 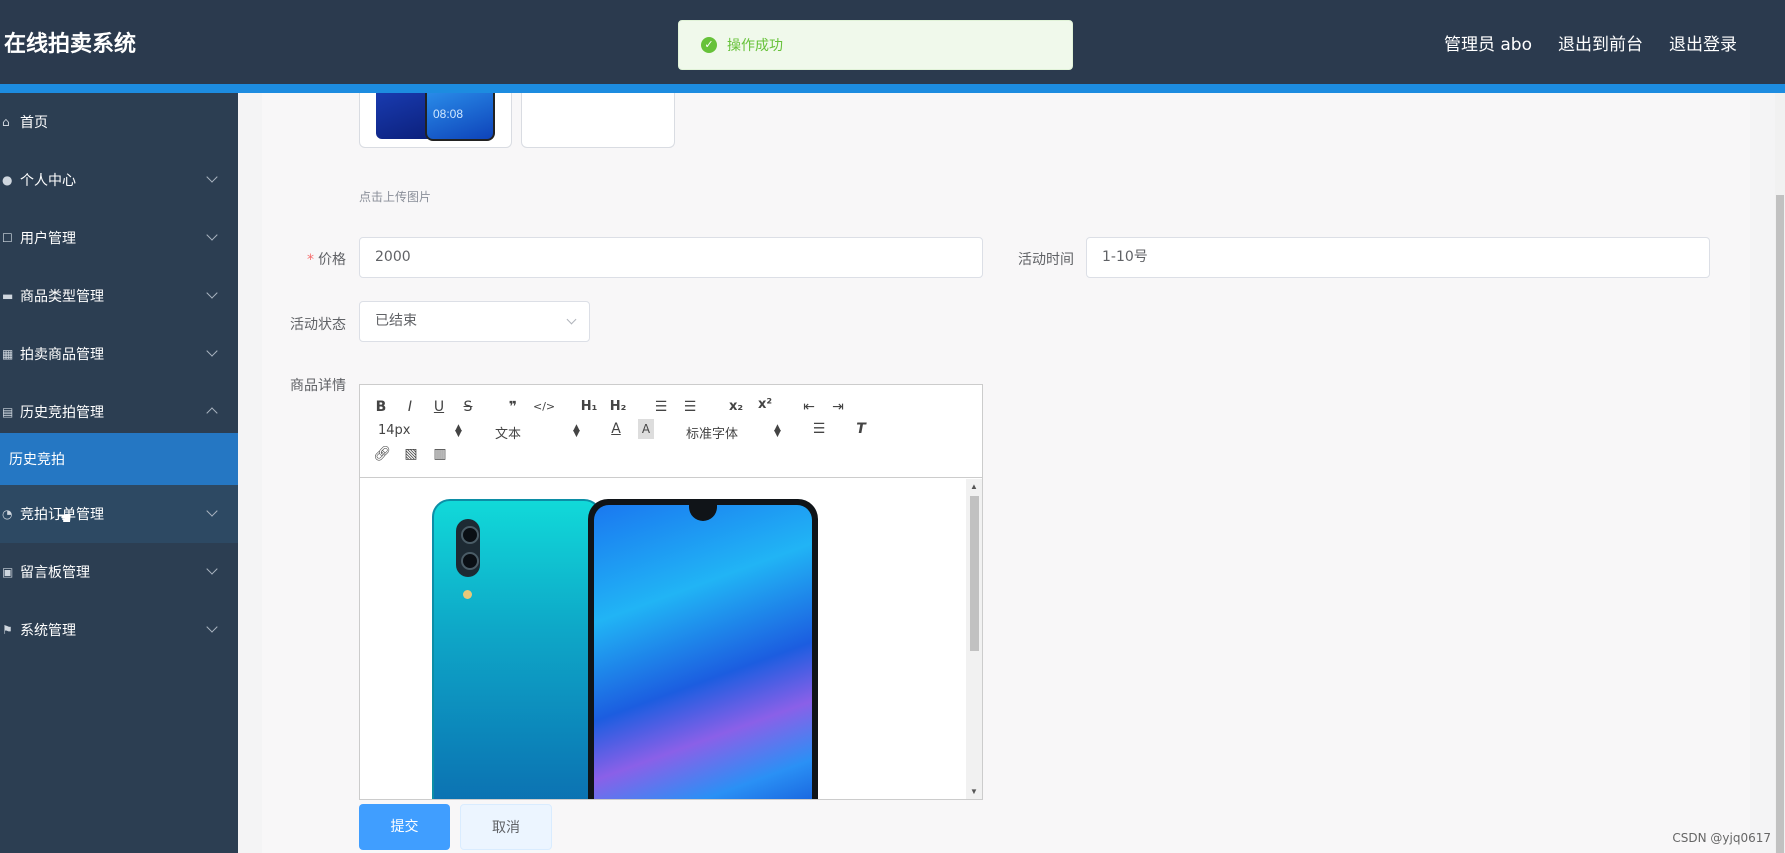 What do you see at coordinates (892, 88) in the screenshot?
I see `header-accent-bar` at bounding box center [892, 88].